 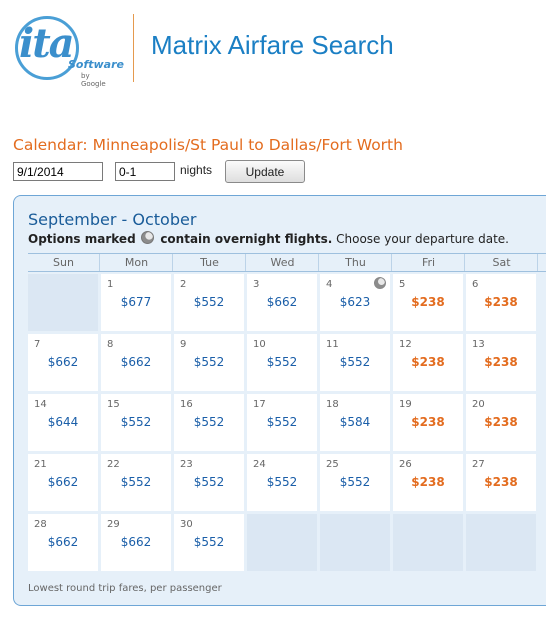 What do you see at coordinates (186, 524) in the screenshot?
I see `day-number: 30` at bounding box center [186, 524].